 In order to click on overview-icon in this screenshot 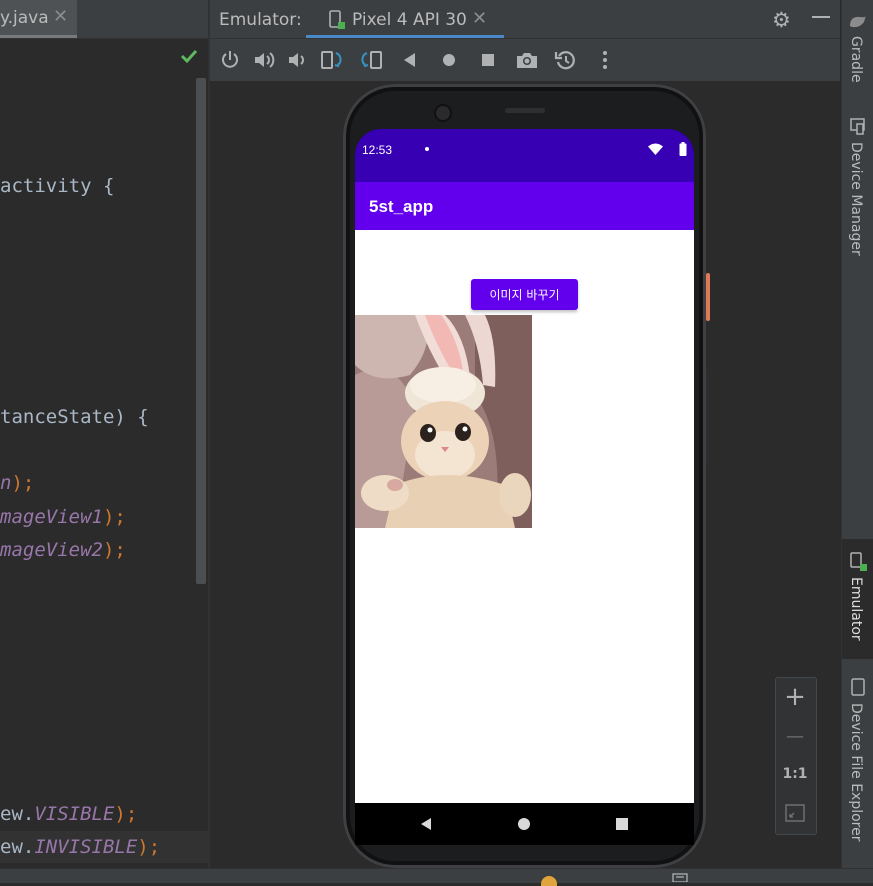, I will do `click(488, 60)`.